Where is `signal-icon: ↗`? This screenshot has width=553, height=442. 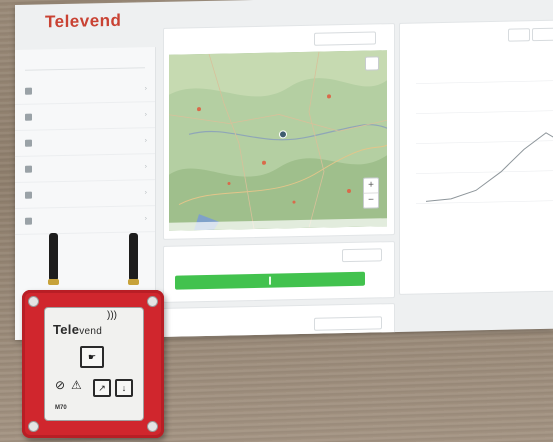 signal-icon: ↗ is located at coordinates (102, 388).